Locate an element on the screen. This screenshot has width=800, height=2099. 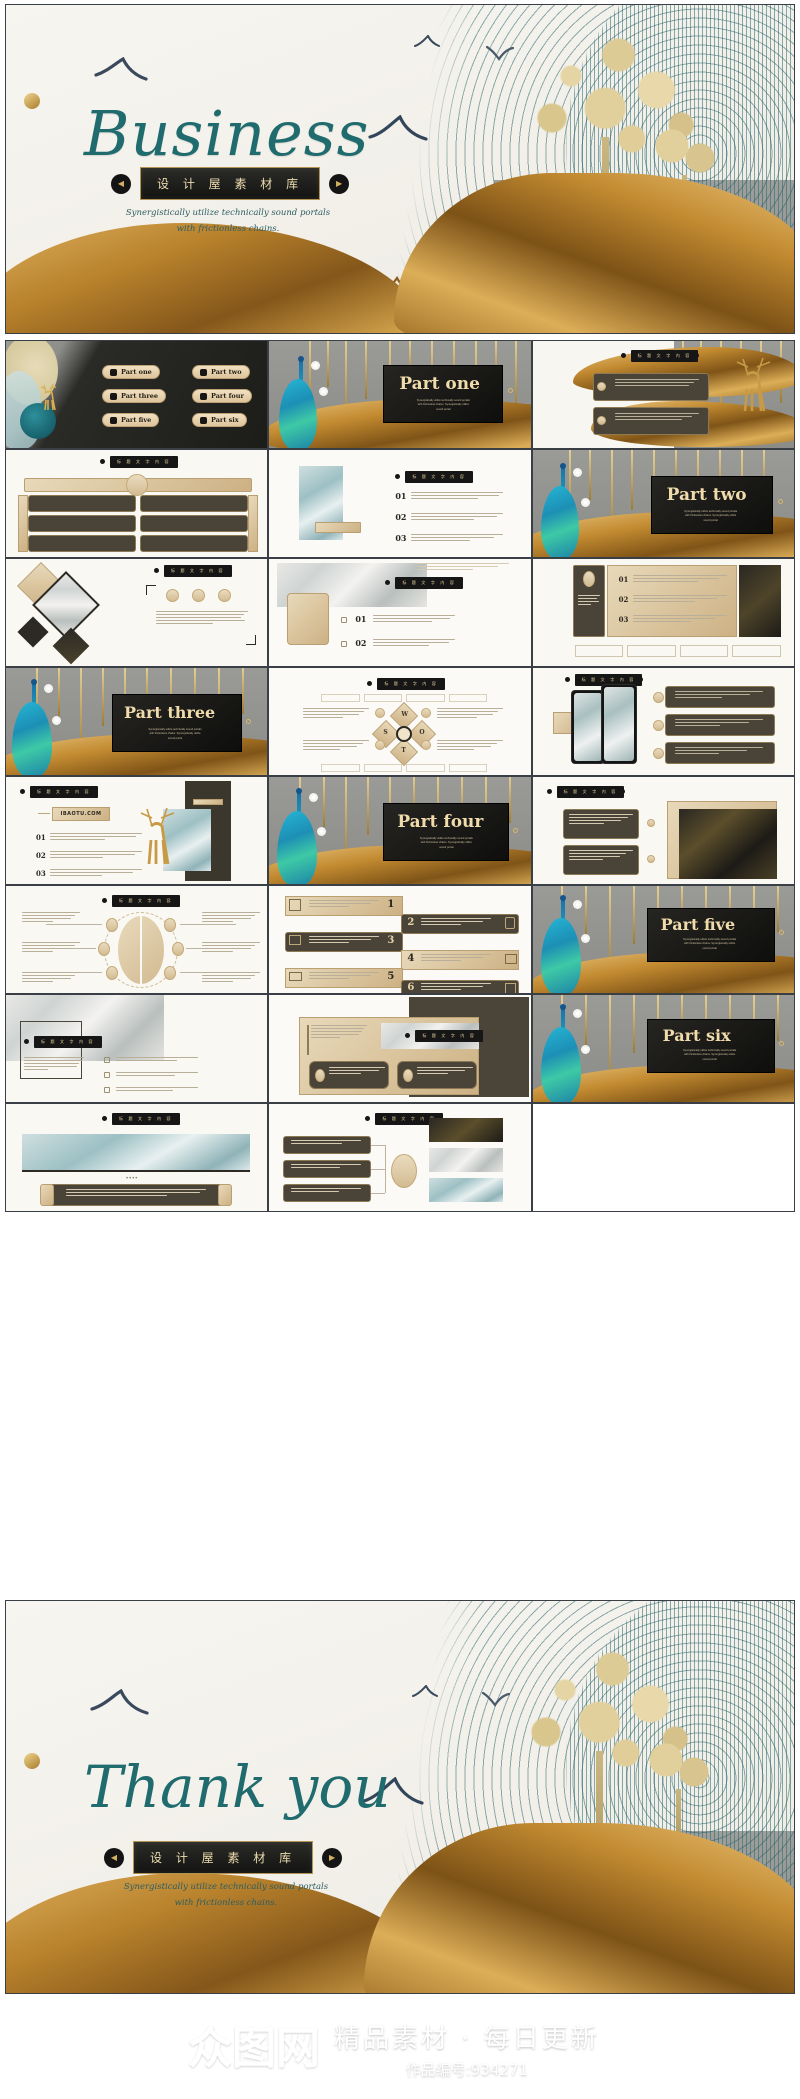
thumbnail-three-item-panel: 01 02 03 is located at coordinates (663, 612).